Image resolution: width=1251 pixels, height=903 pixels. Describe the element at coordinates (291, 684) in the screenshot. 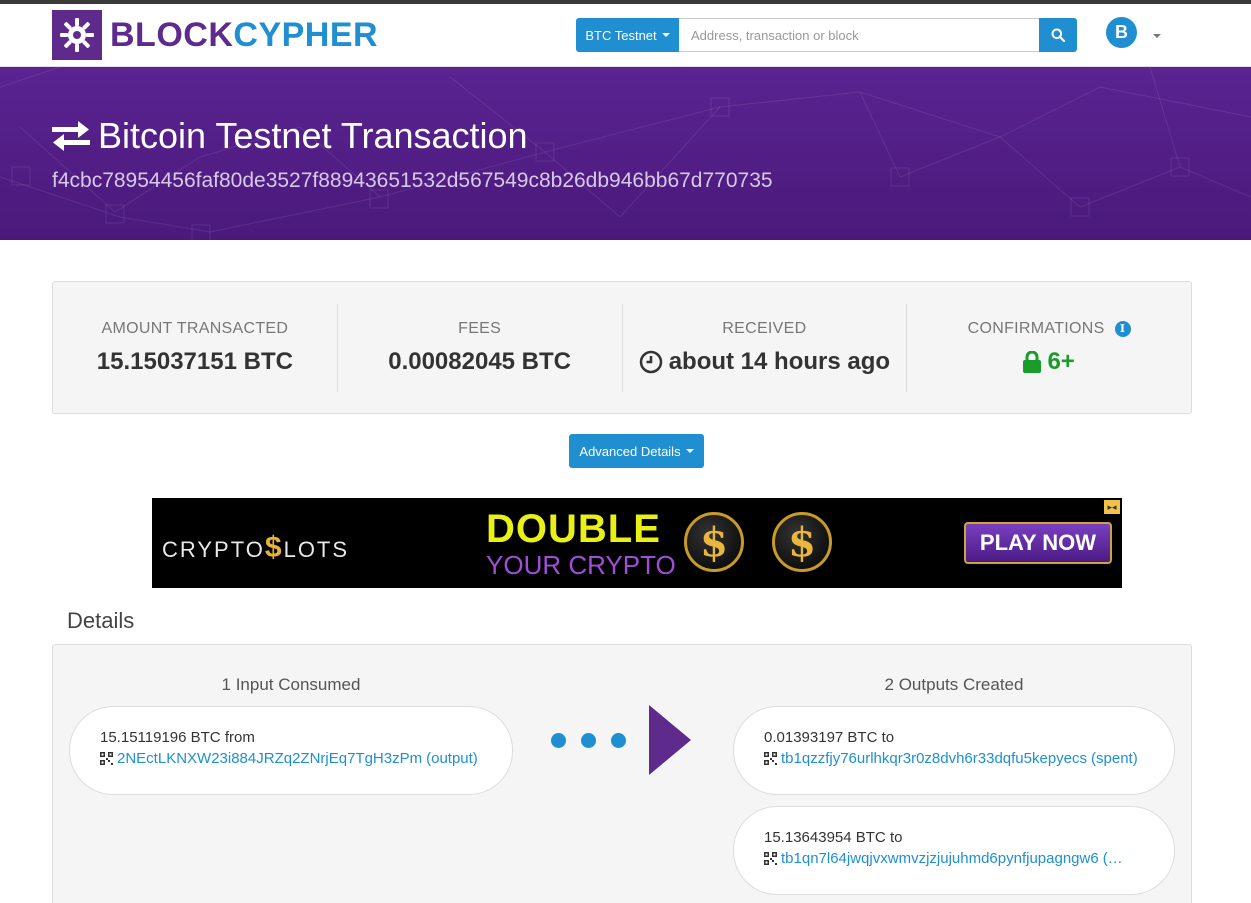

I see `inputs-header: 1 Input Consumed` at that location.